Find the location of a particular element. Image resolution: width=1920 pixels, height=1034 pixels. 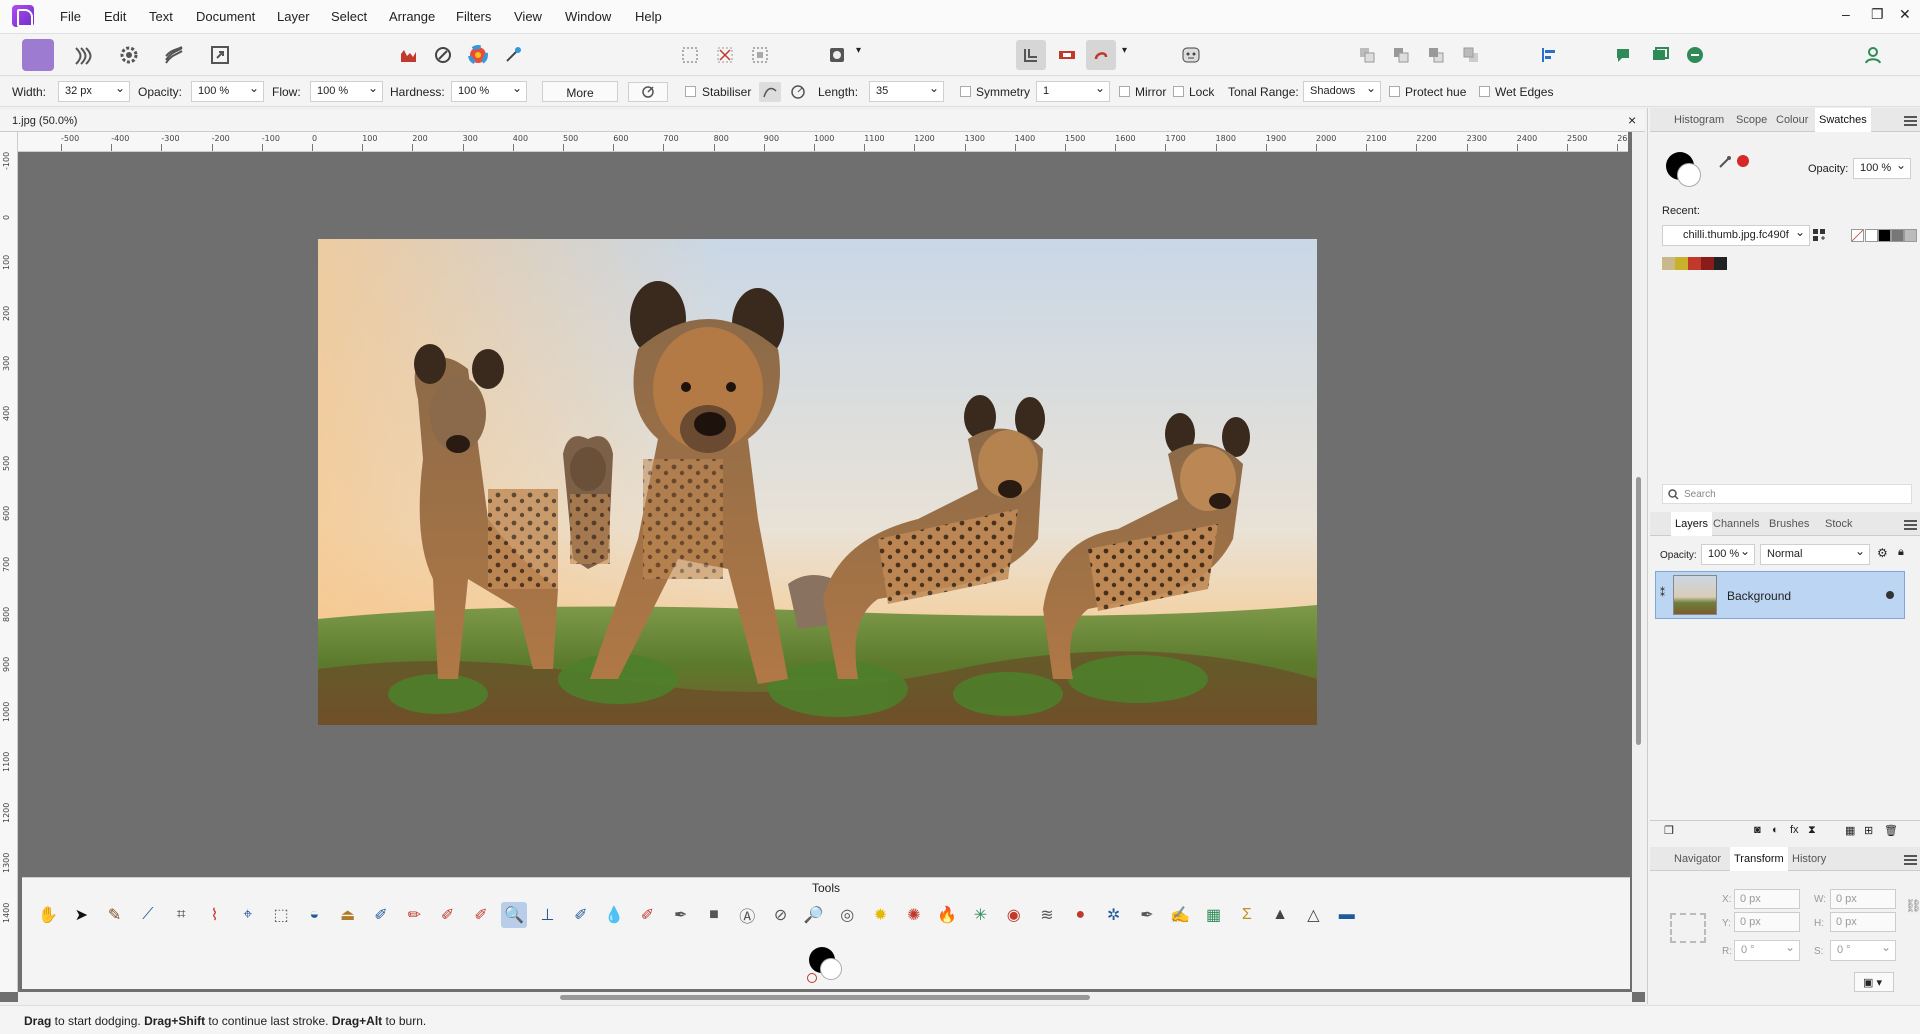

layer-expand-icon: ⁑ is located at coordinates (1662, 593).